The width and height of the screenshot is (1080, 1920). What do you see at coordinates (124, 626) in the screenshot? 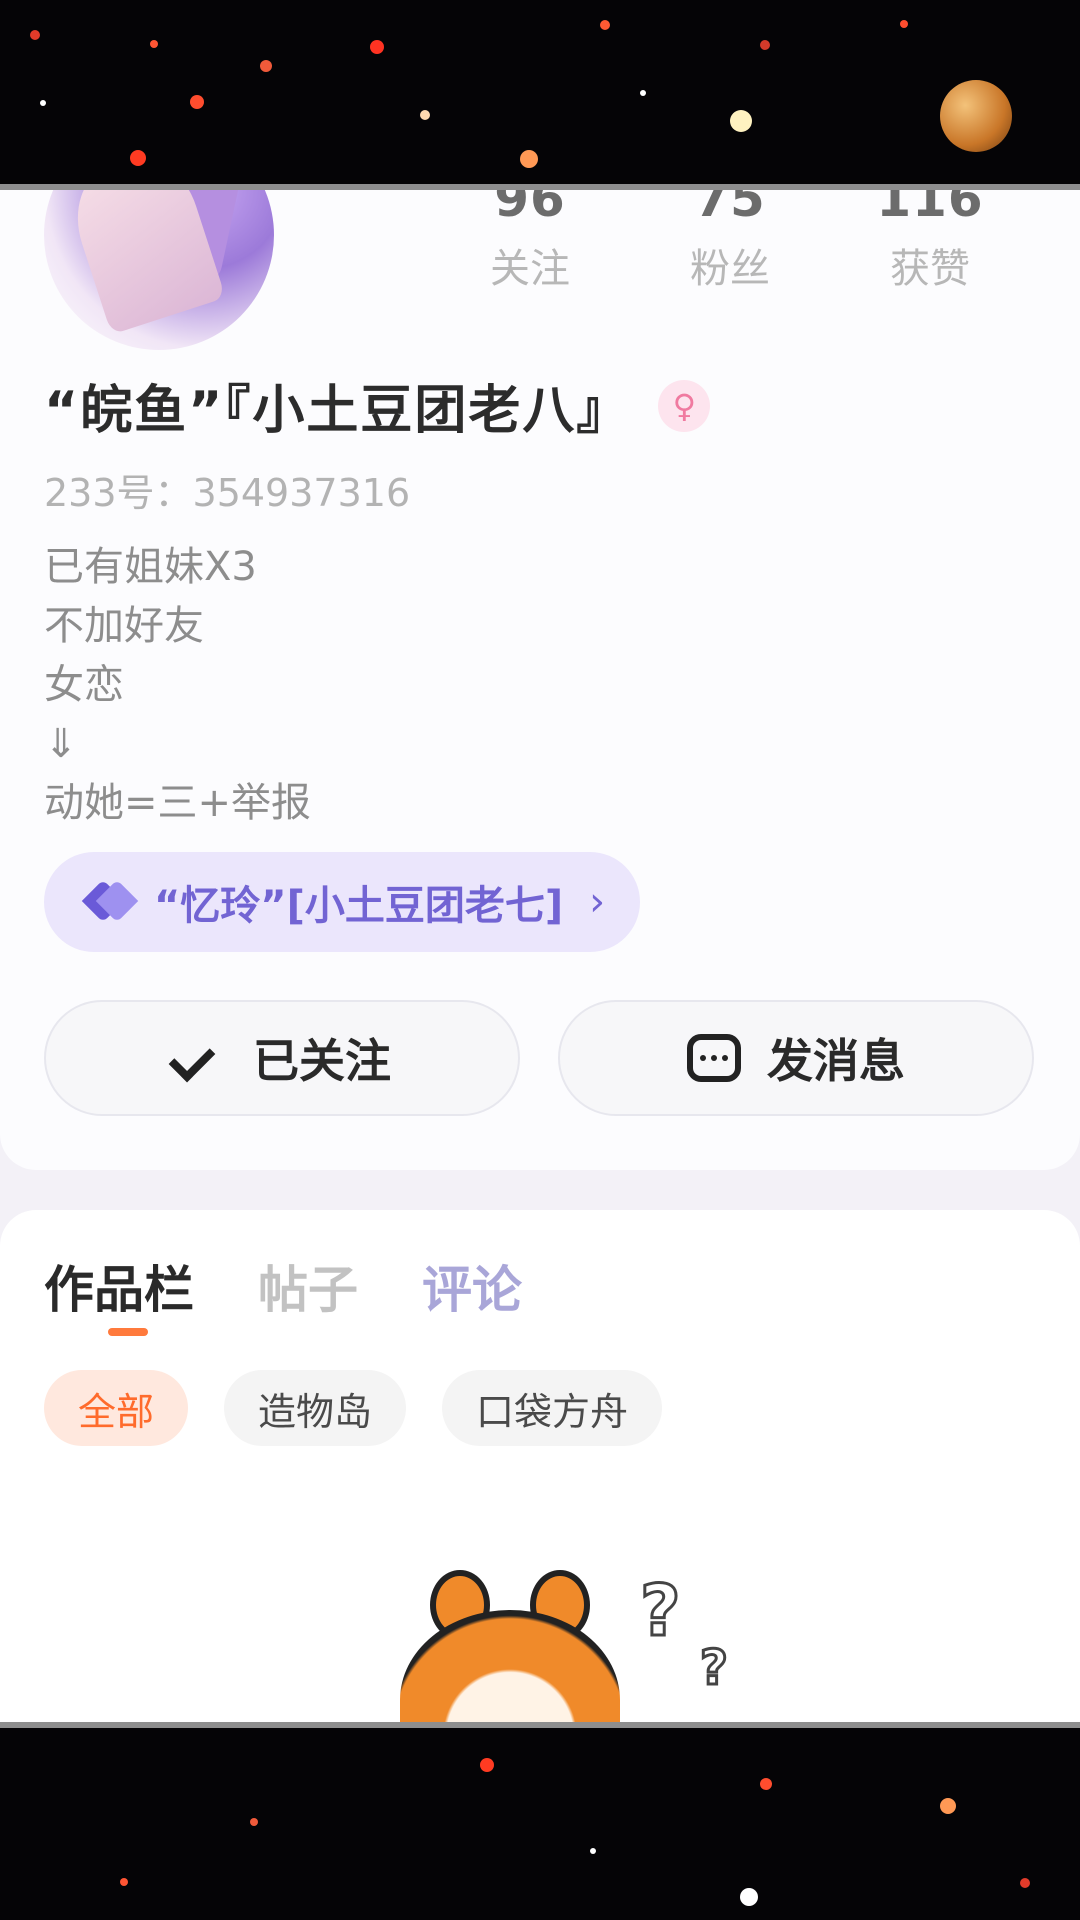
I see `bio-line: 不加好友` at bounding box center [124, 626].